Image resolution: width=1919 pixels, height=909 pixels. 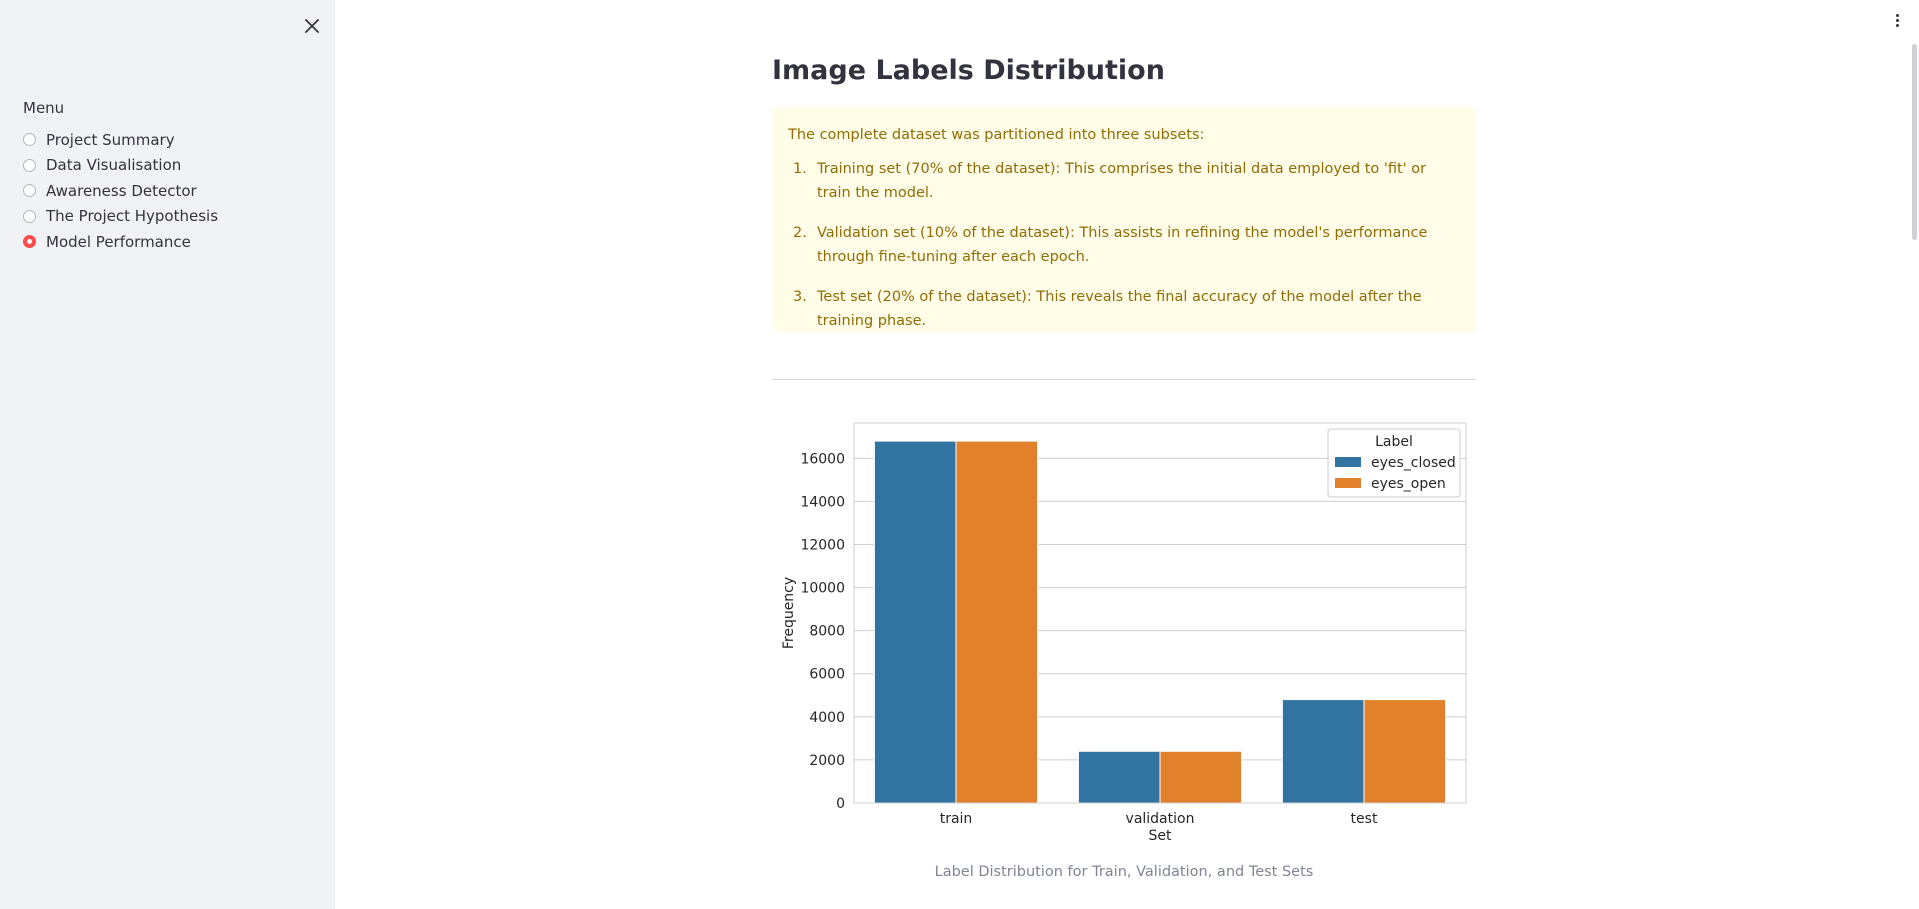 What do you see at coordinates (44, 108) in the screenshot?
I see `menu-label: Menu` at bounding box center [44, 108].